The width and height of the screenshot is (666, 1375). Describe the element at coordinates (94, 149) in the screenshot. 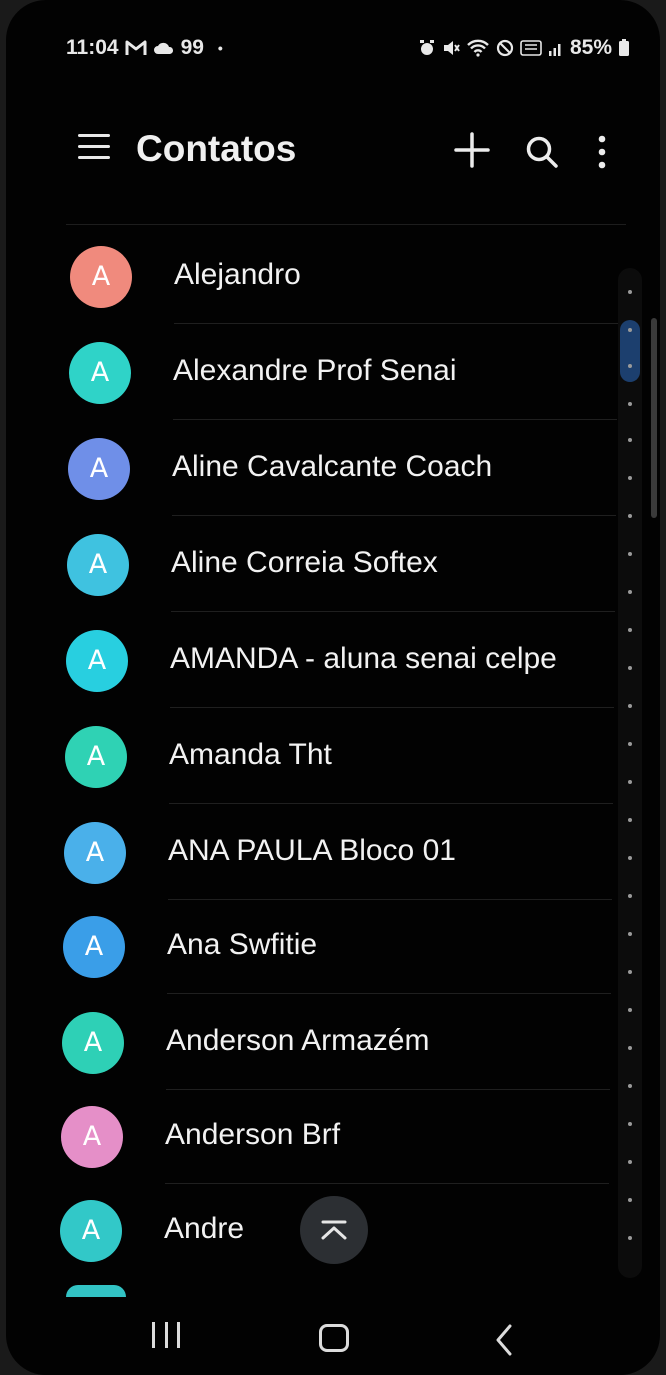

I see `menu-button` at that location.